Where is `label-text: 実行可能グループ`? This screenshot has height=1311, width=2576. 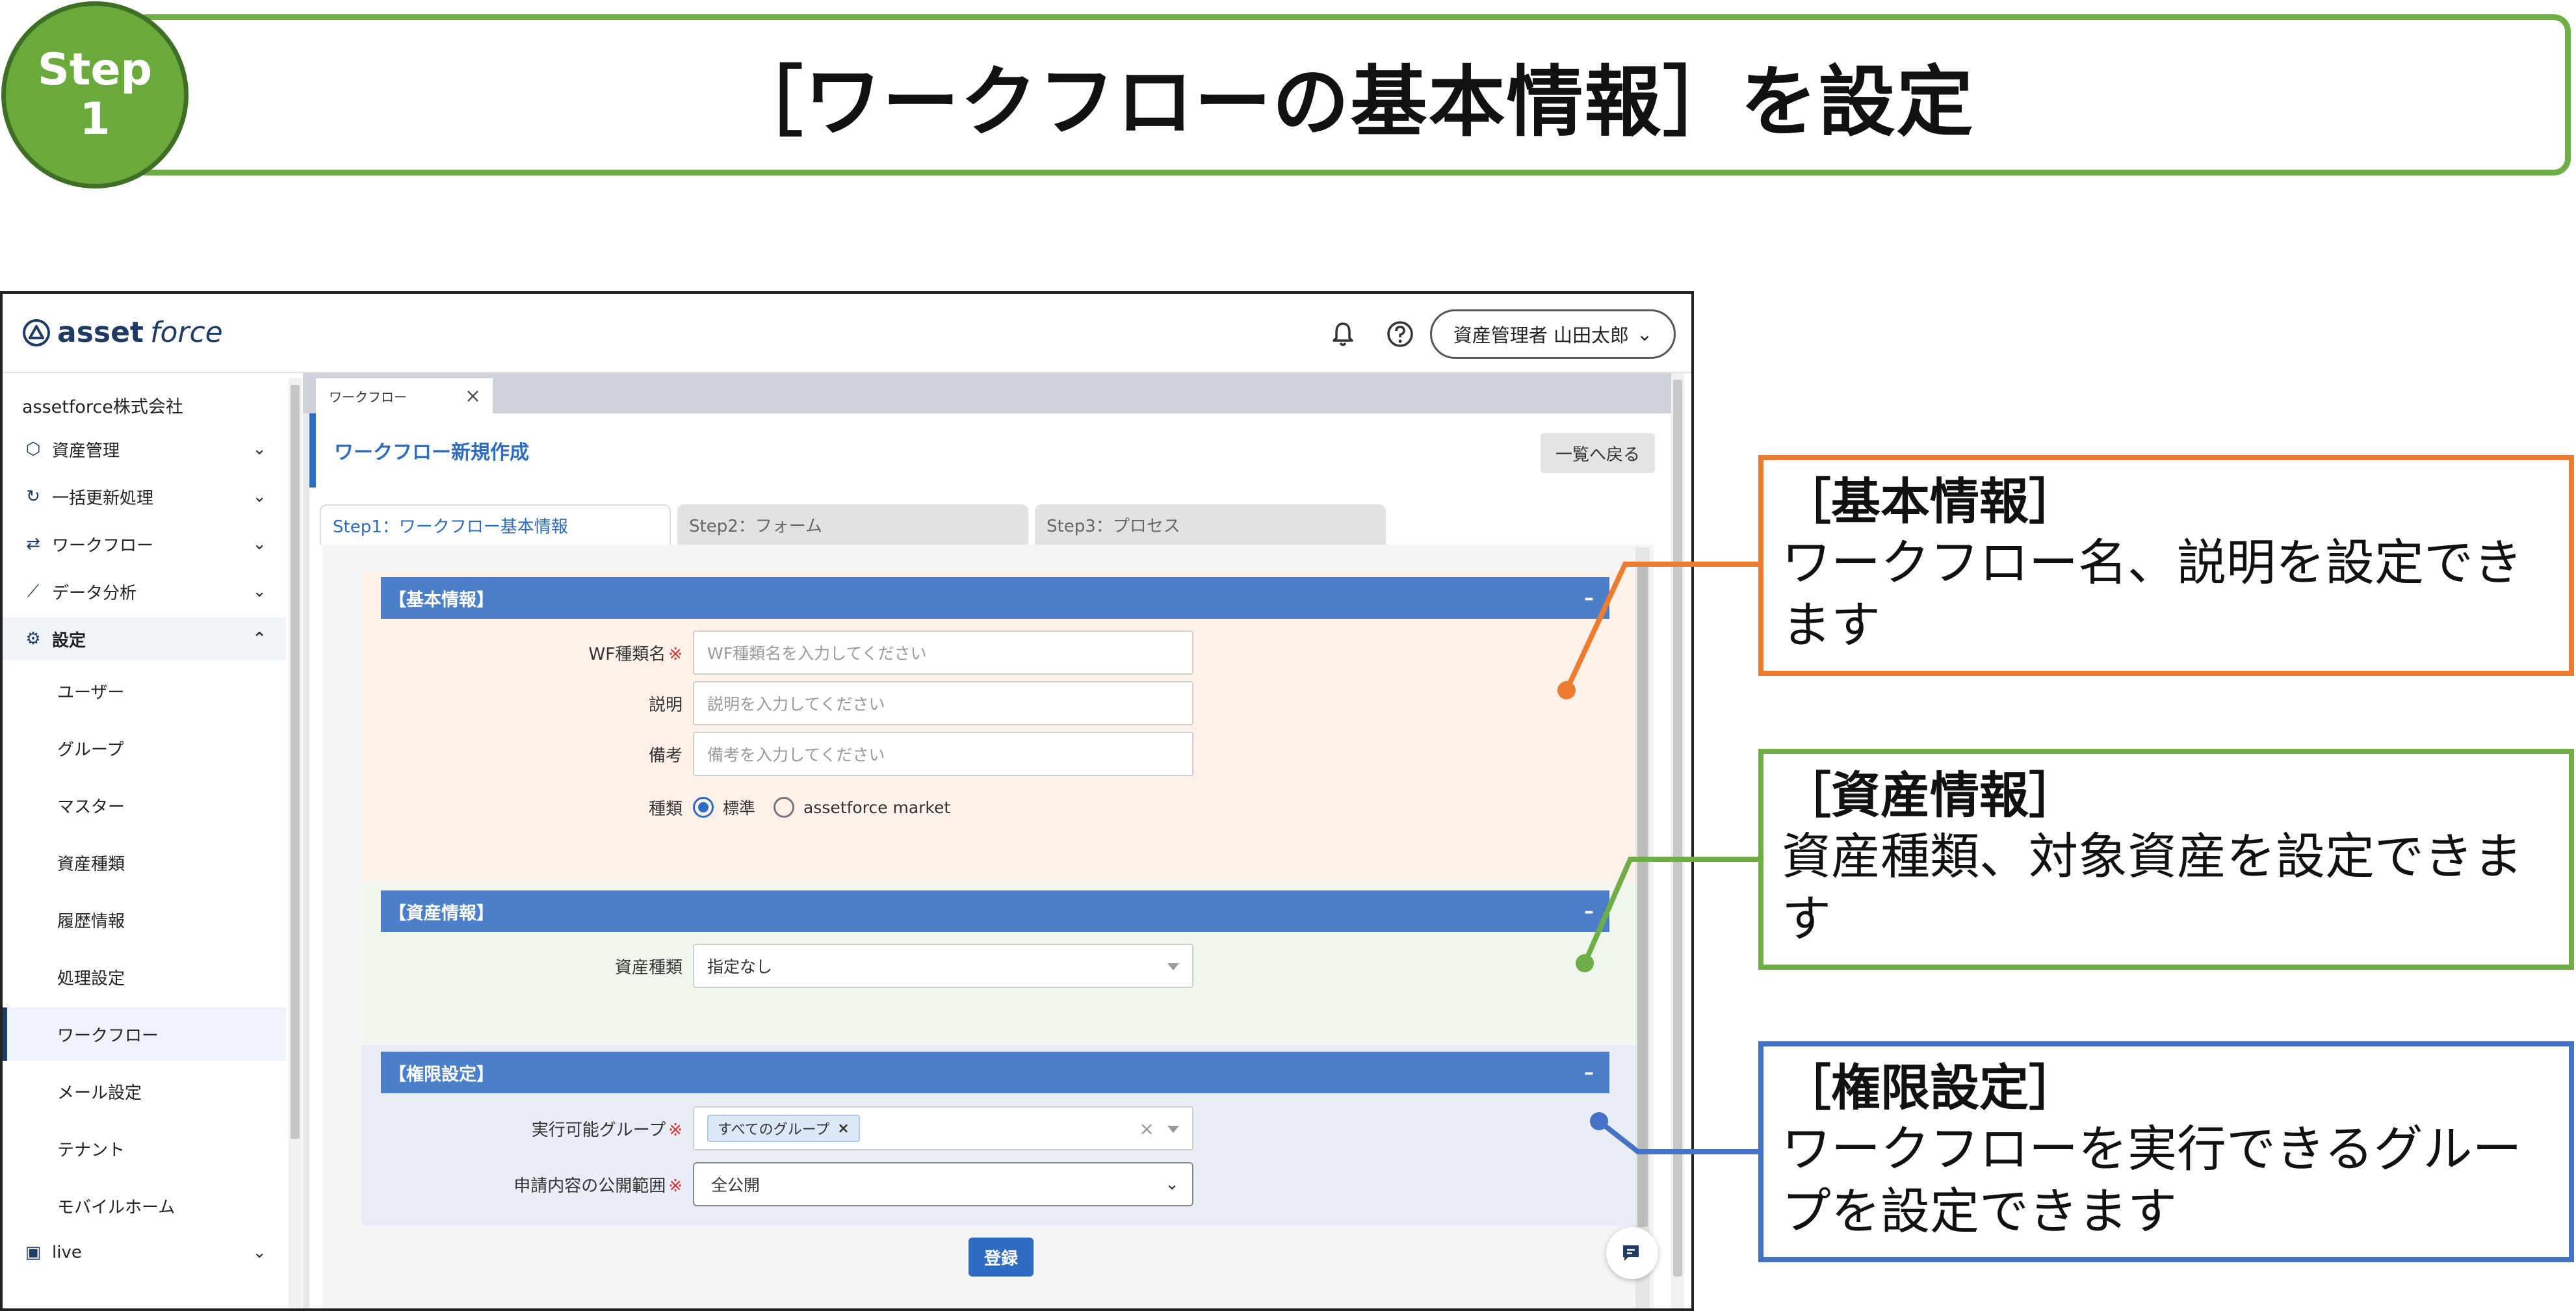
label-text: 実行可能グループ is located at coordinates (598, 1130).